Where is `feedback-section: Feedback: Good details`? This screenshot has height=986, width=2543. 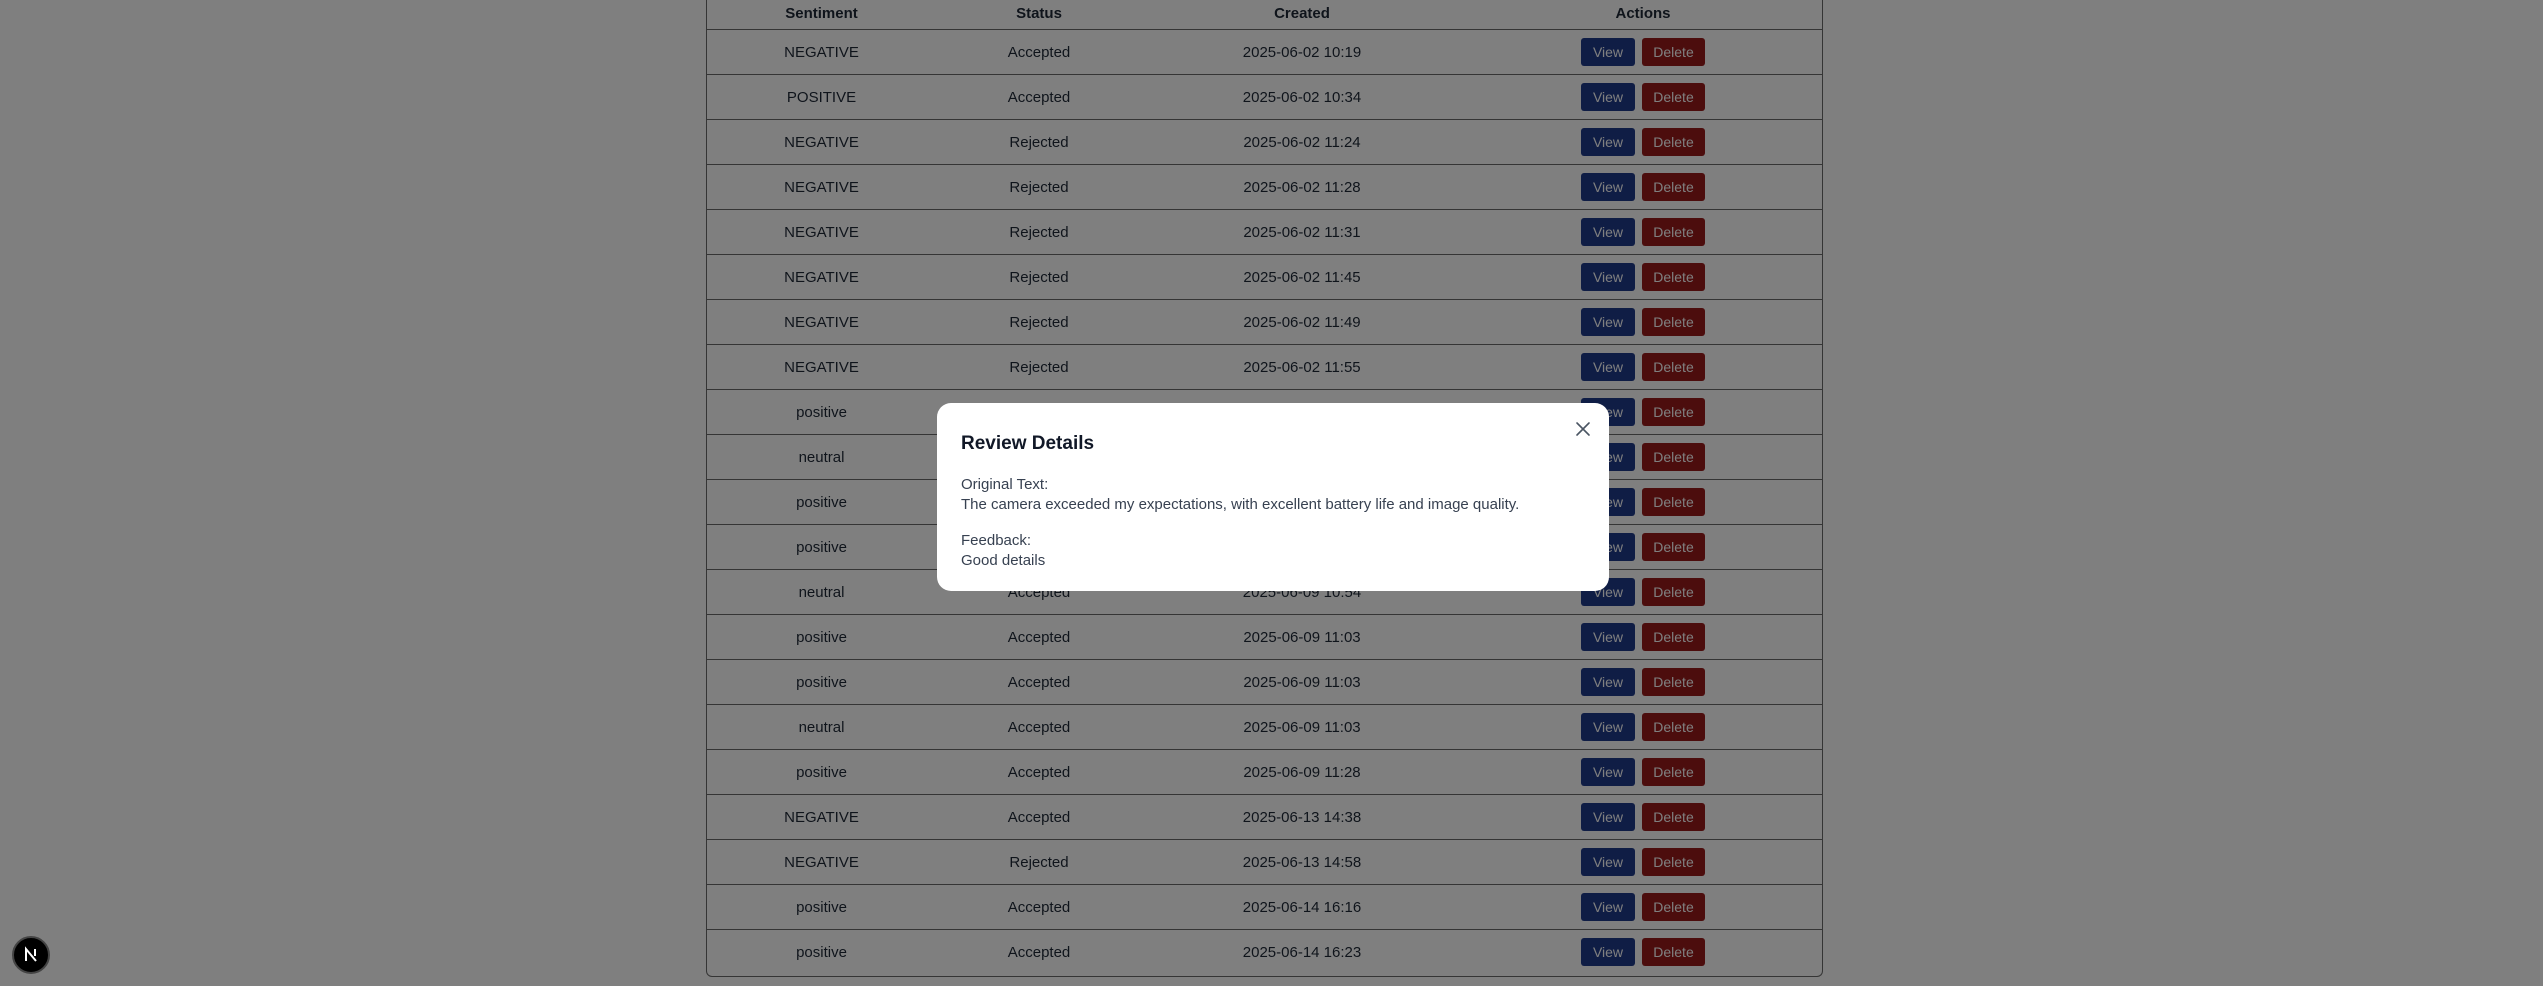 feedback-section: Feedback: Good details is located at coordinates (1273, 551).